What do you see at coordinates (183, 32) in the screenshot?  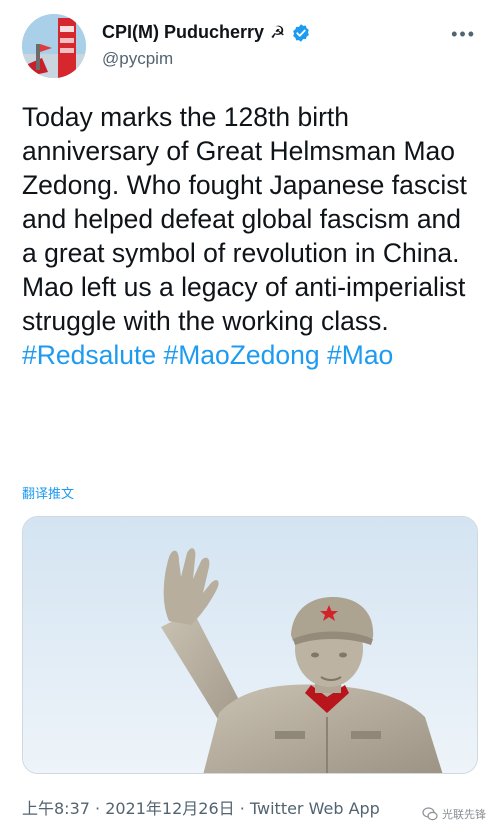 I see `display-name: CPI(M) Puducherry` at bounding box center [183, 32].